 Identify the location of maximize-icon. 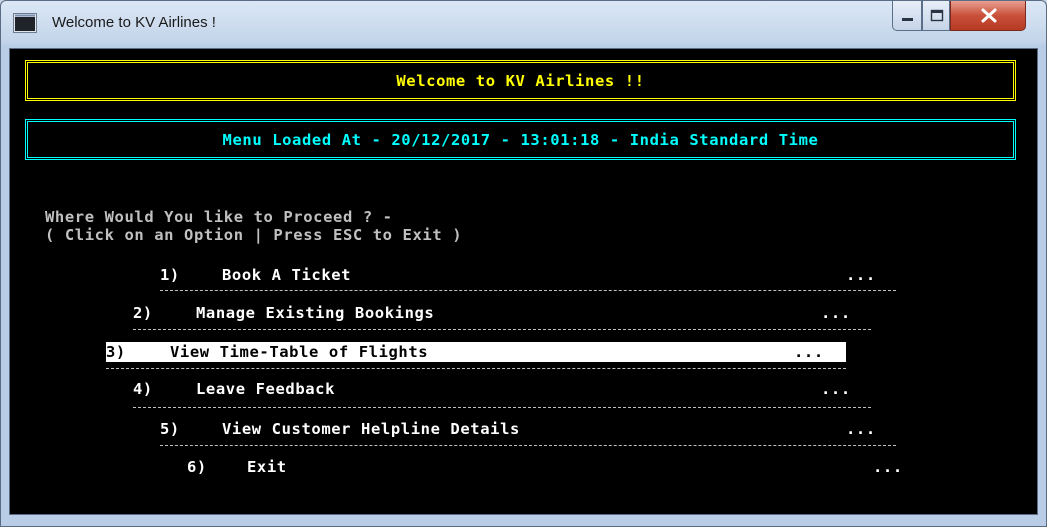
(937, 15).